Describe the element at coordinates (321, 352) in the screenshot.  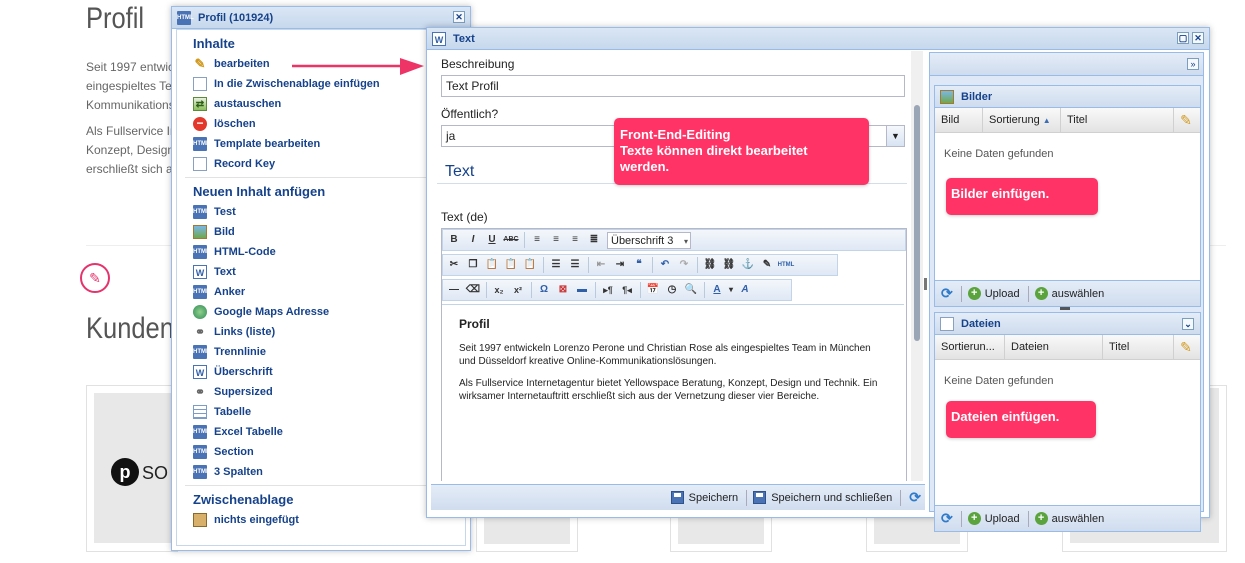
I see `menu-item-trennlinie: HTML Trennlinie` at that location.